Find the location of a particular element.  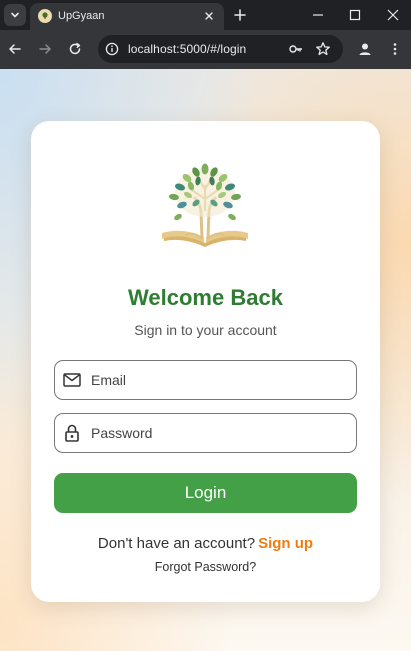

password-field is located at coordinates (205, 433).